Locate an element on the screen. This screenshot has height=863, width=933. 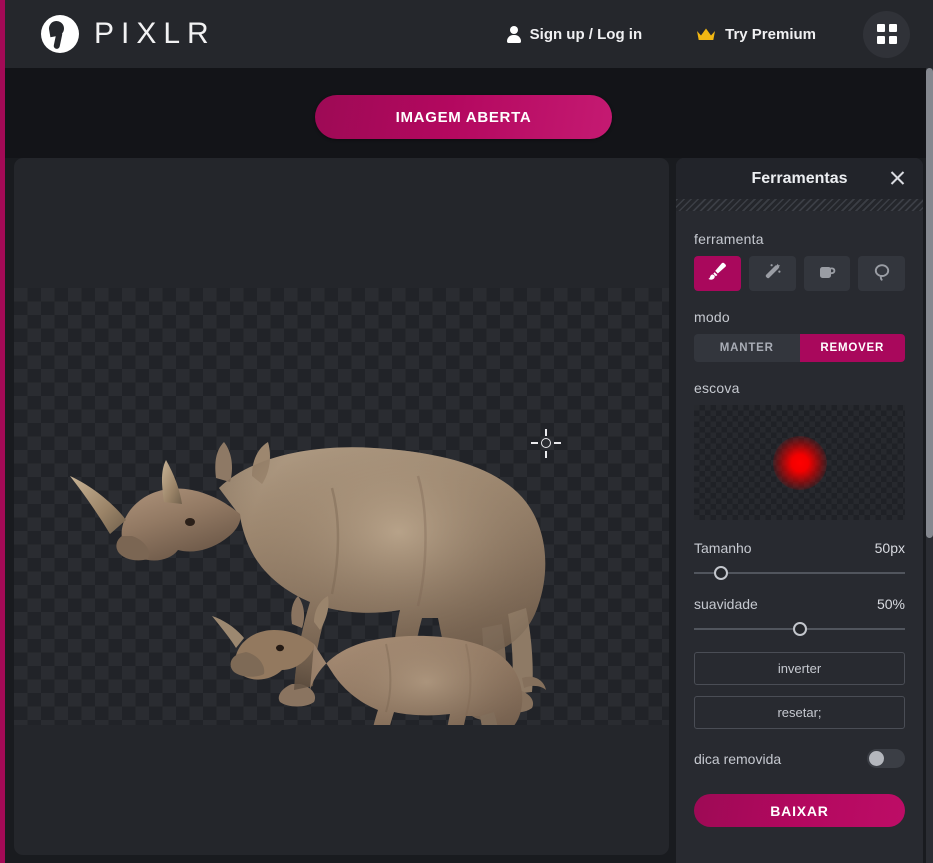
open-image-button: IMAGEM ABERTA is located at coordinates (463, 117).